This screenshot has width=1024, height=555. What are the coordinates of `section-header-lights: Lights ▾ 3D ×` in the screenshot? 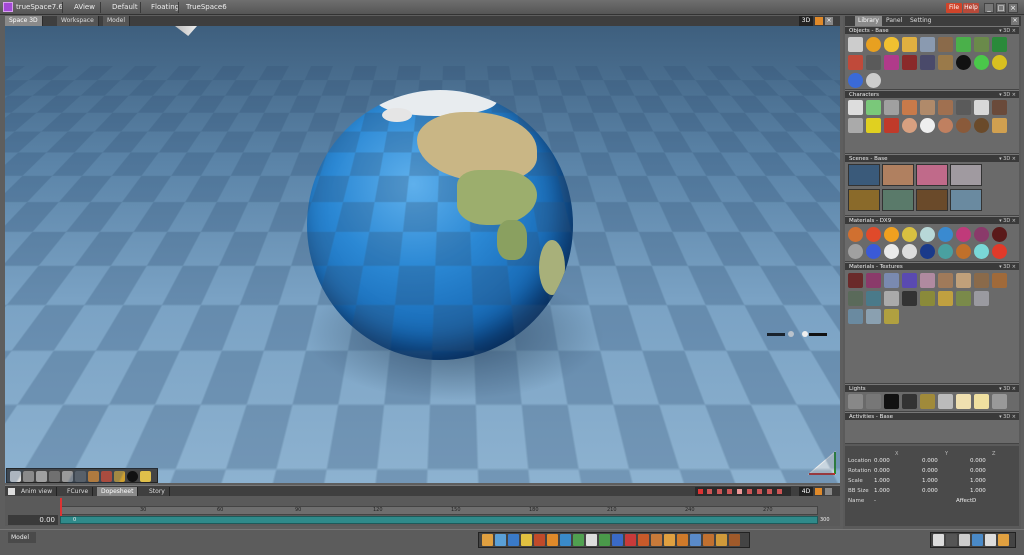 It's located at (932, 388).